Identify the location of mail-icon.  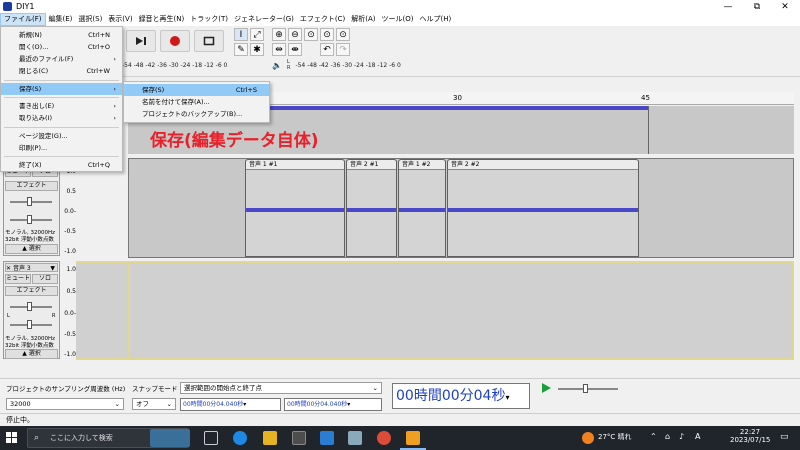
(327, 438).